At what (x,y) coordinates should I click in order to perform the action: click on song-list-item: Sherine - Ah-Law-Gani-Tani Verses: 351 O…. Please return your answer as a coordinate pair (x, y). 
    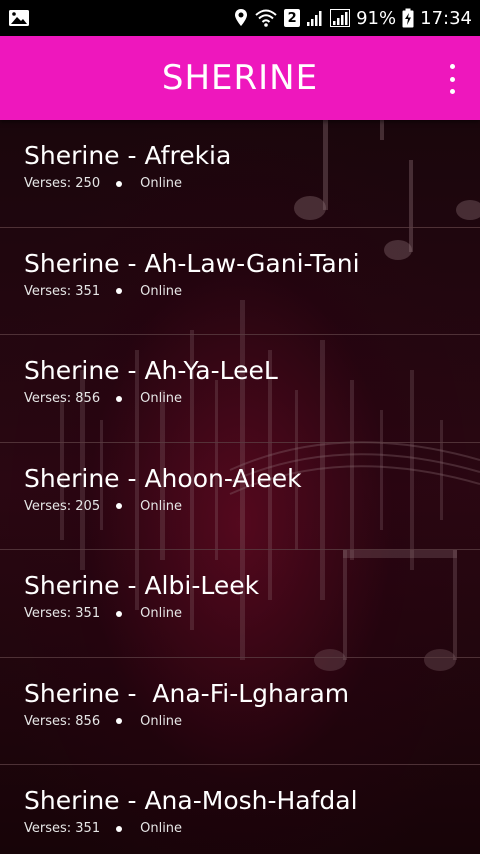
    Looking at the image, I should click on (240, 281).